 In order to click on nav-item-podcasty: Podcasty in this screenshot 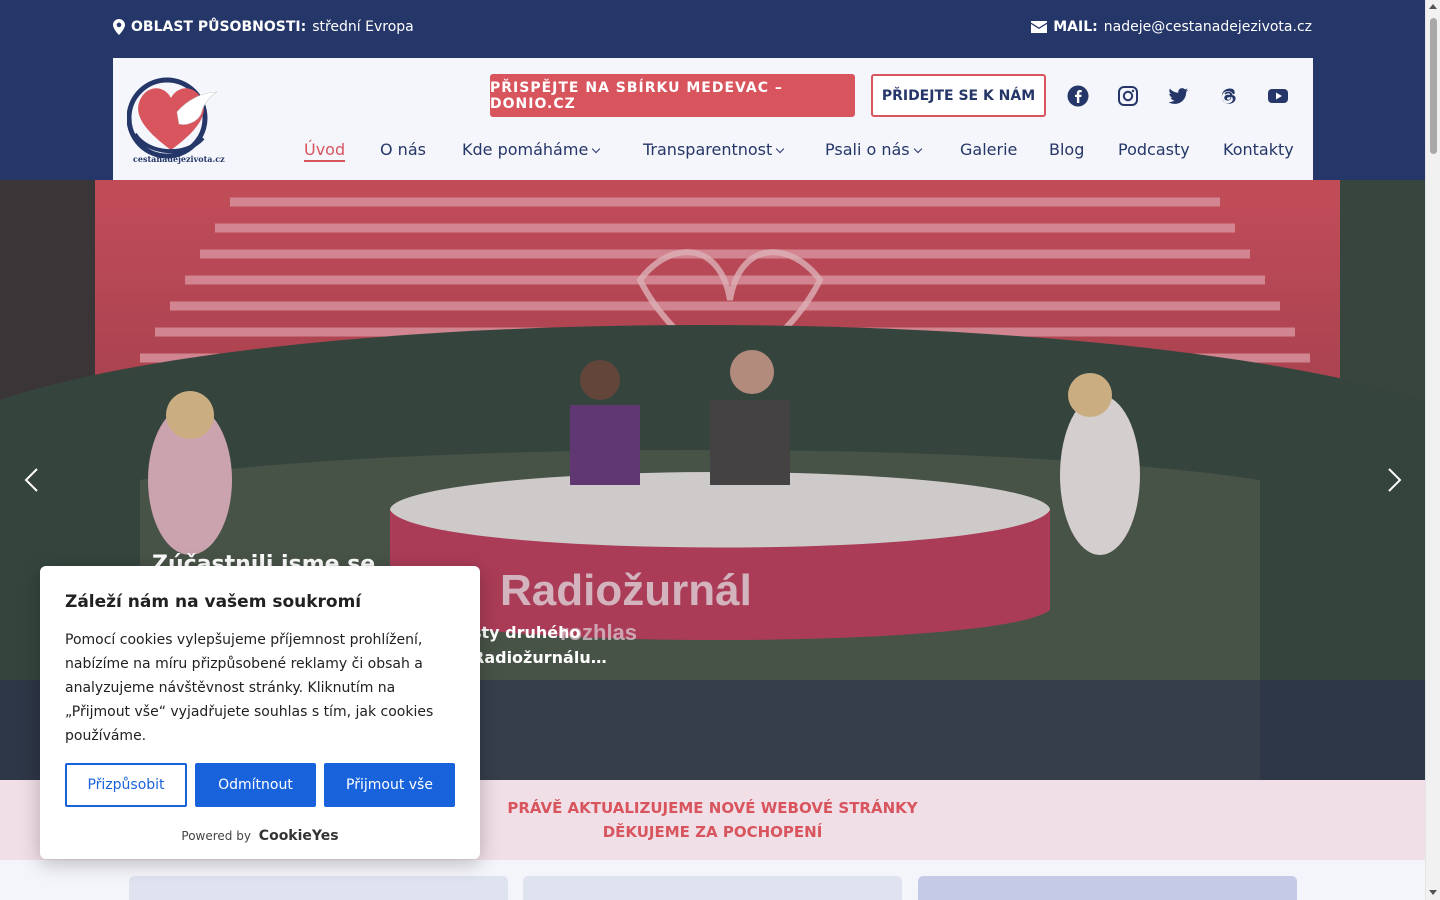, I will do `click(1154, 149)`.